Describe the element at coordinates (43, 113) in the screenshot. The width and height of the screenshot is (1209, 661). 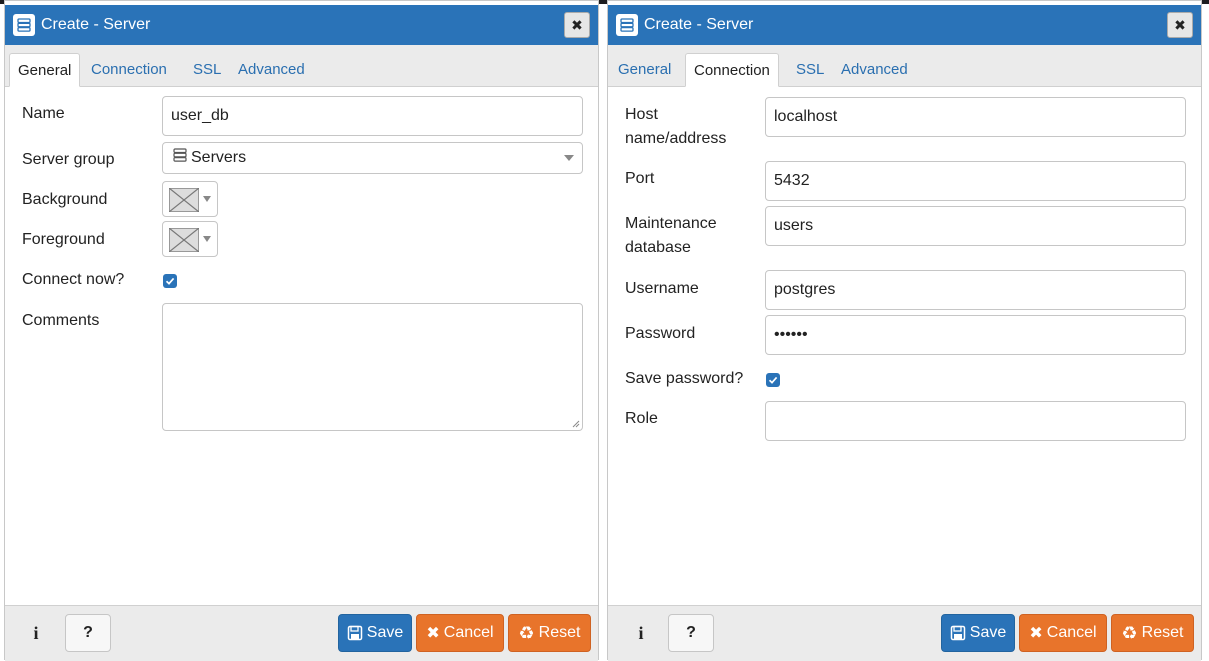
I see `name-label: Name` at that location.